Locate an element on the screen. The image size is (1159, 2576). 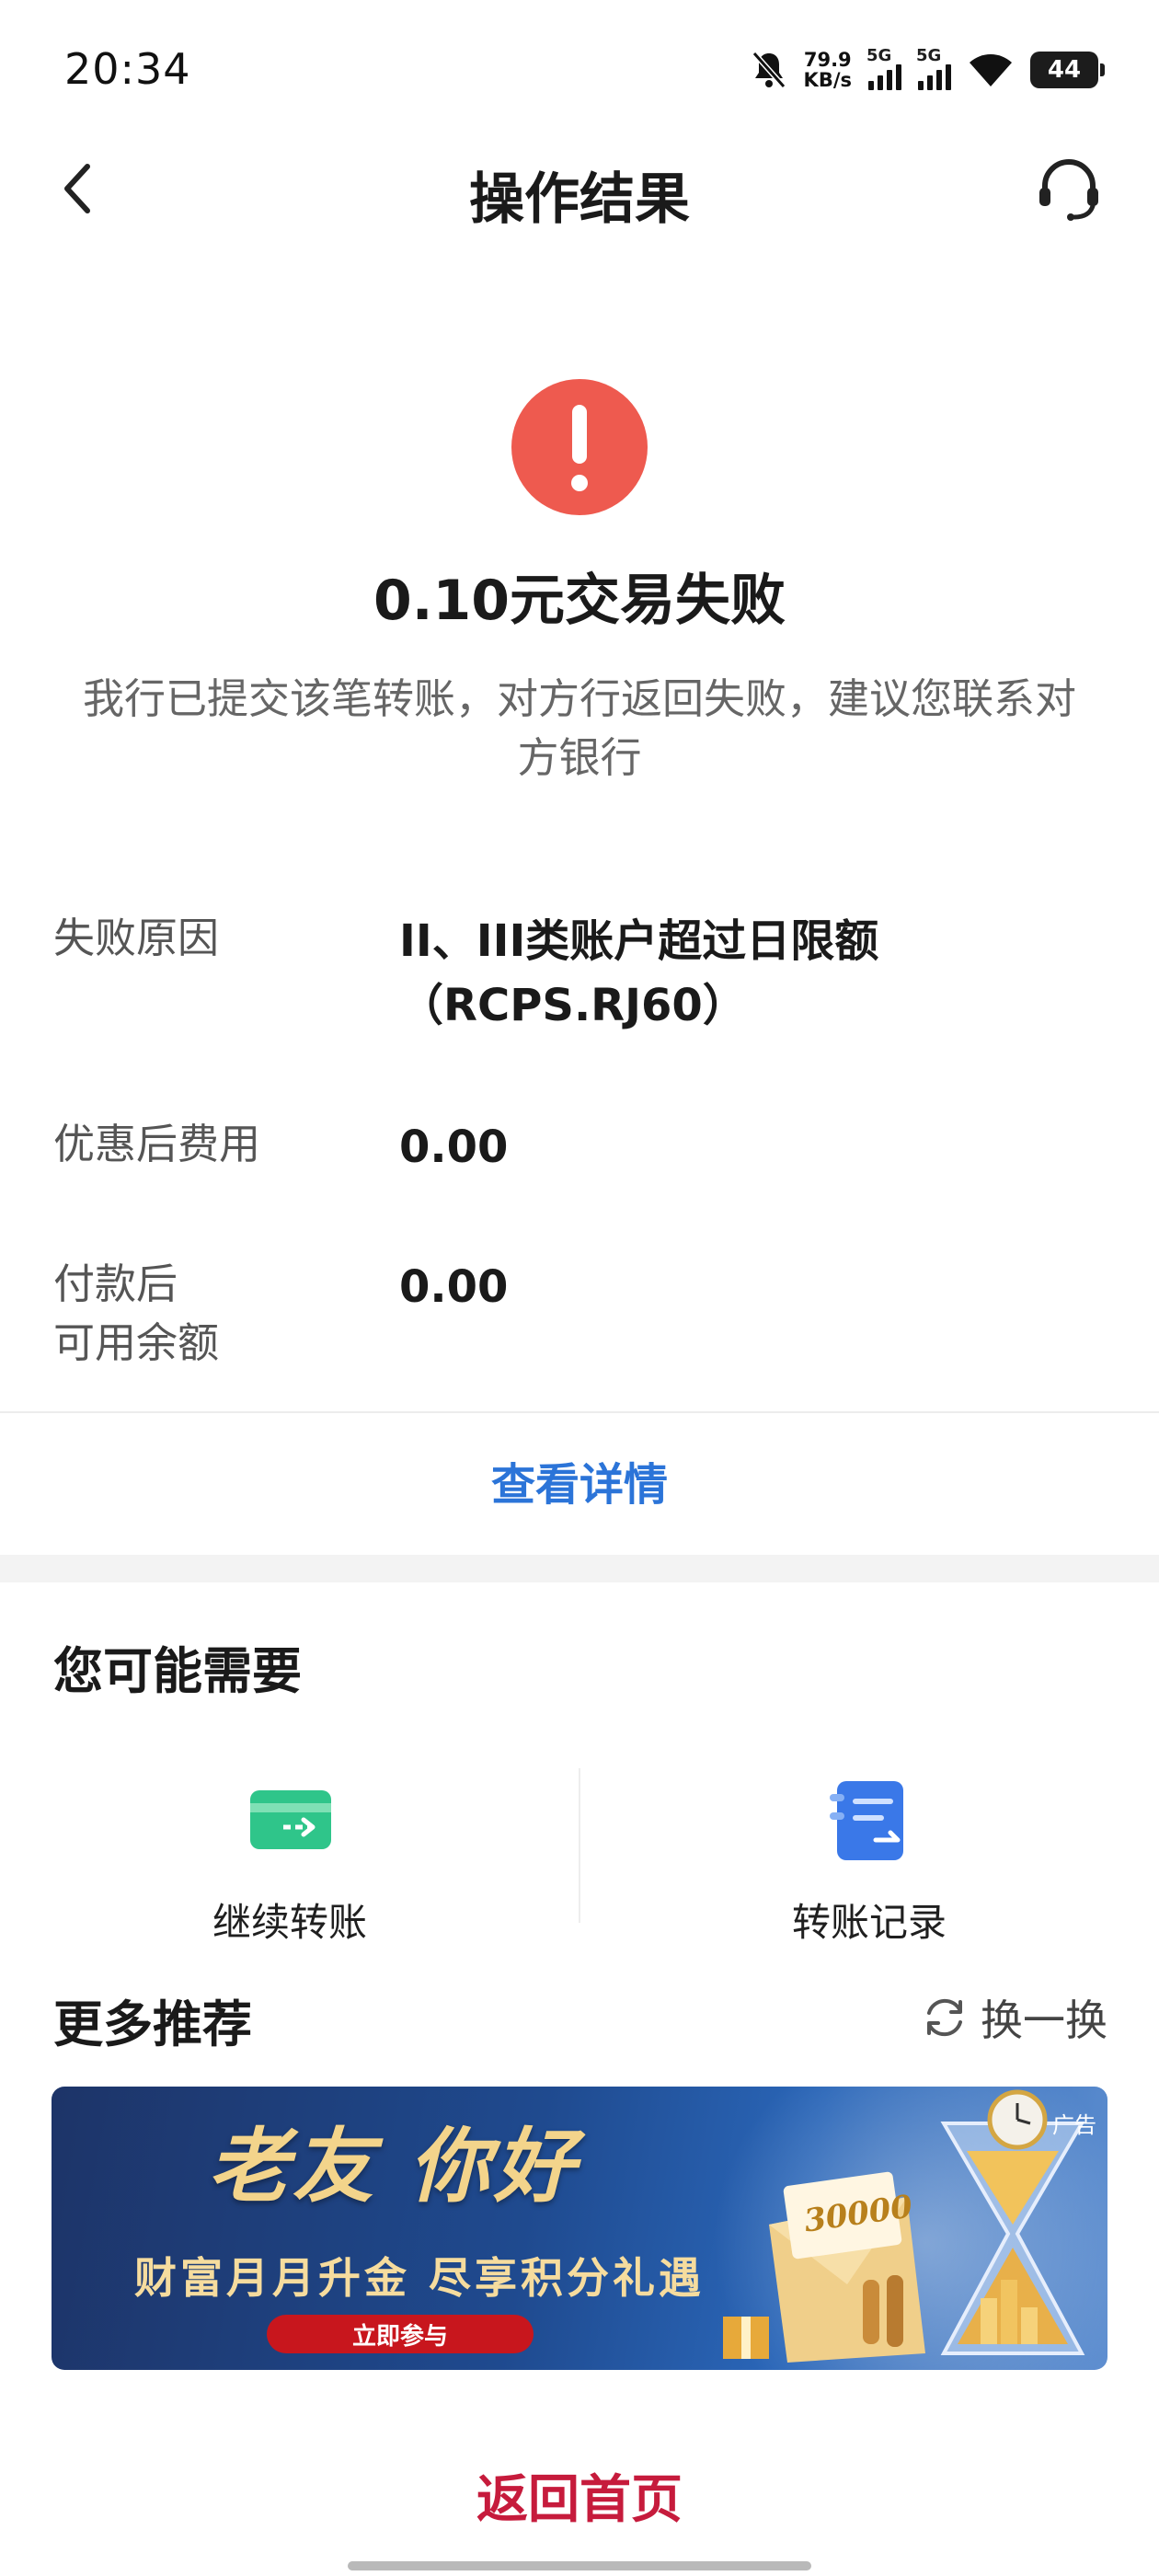
hourglass-envelope-illustration: 30000 is located at coordinates (904, 2226).